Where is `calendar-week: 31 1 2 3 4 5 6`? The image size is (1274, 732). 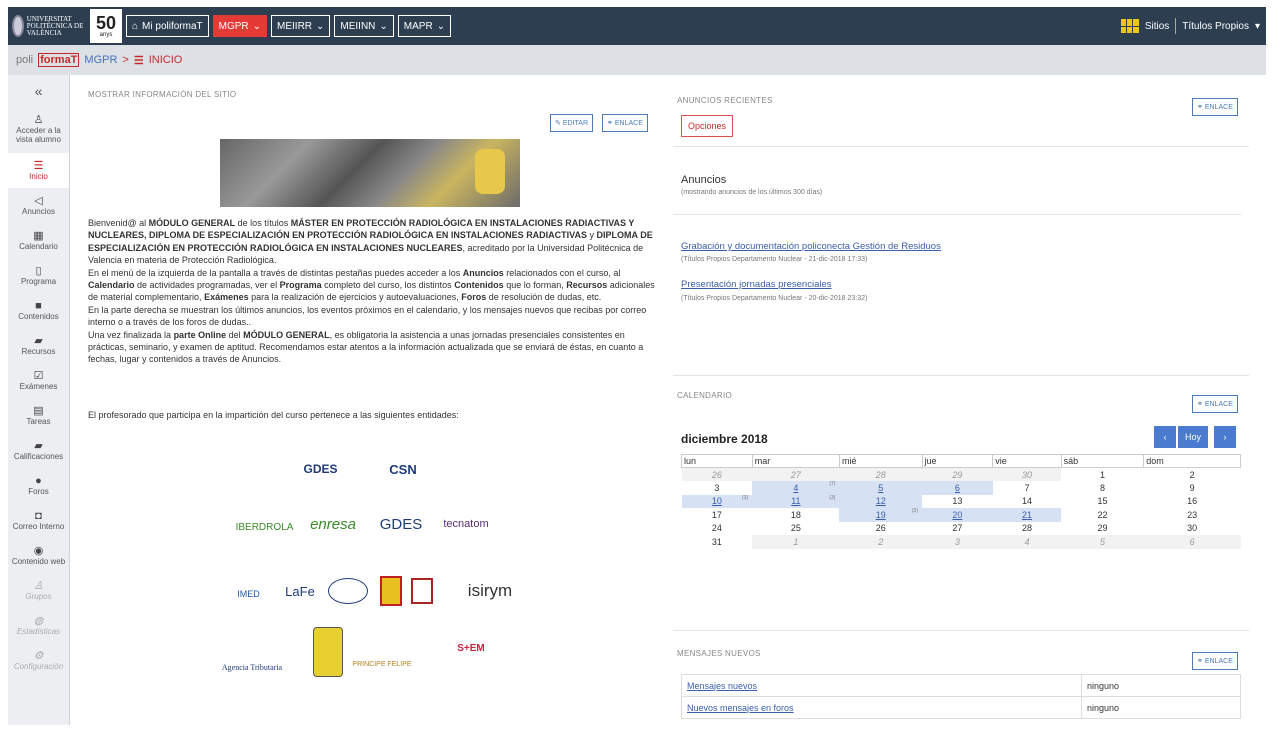 calendar-week: 31 1 2 3 4 5 6 is located at coordinates (961, 542).